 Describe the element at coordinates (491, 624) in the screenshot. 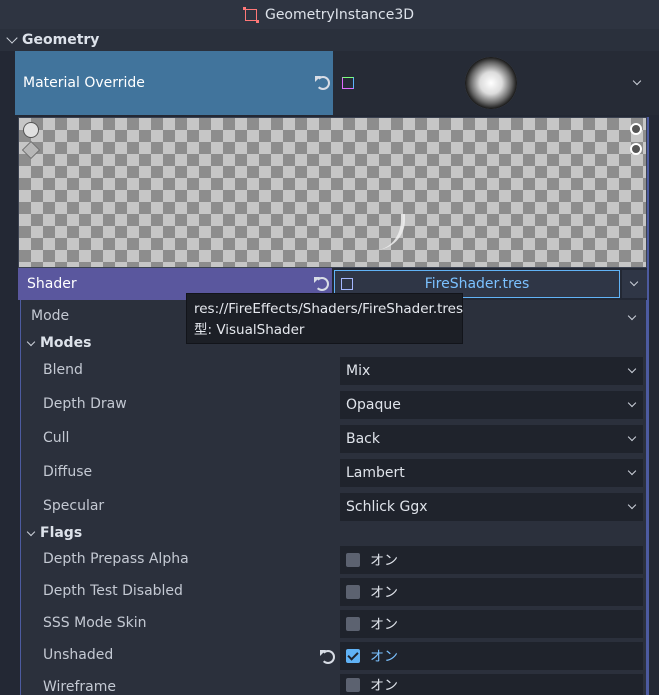

I see `sss-mode-skin-checkbox: オン` at that location.